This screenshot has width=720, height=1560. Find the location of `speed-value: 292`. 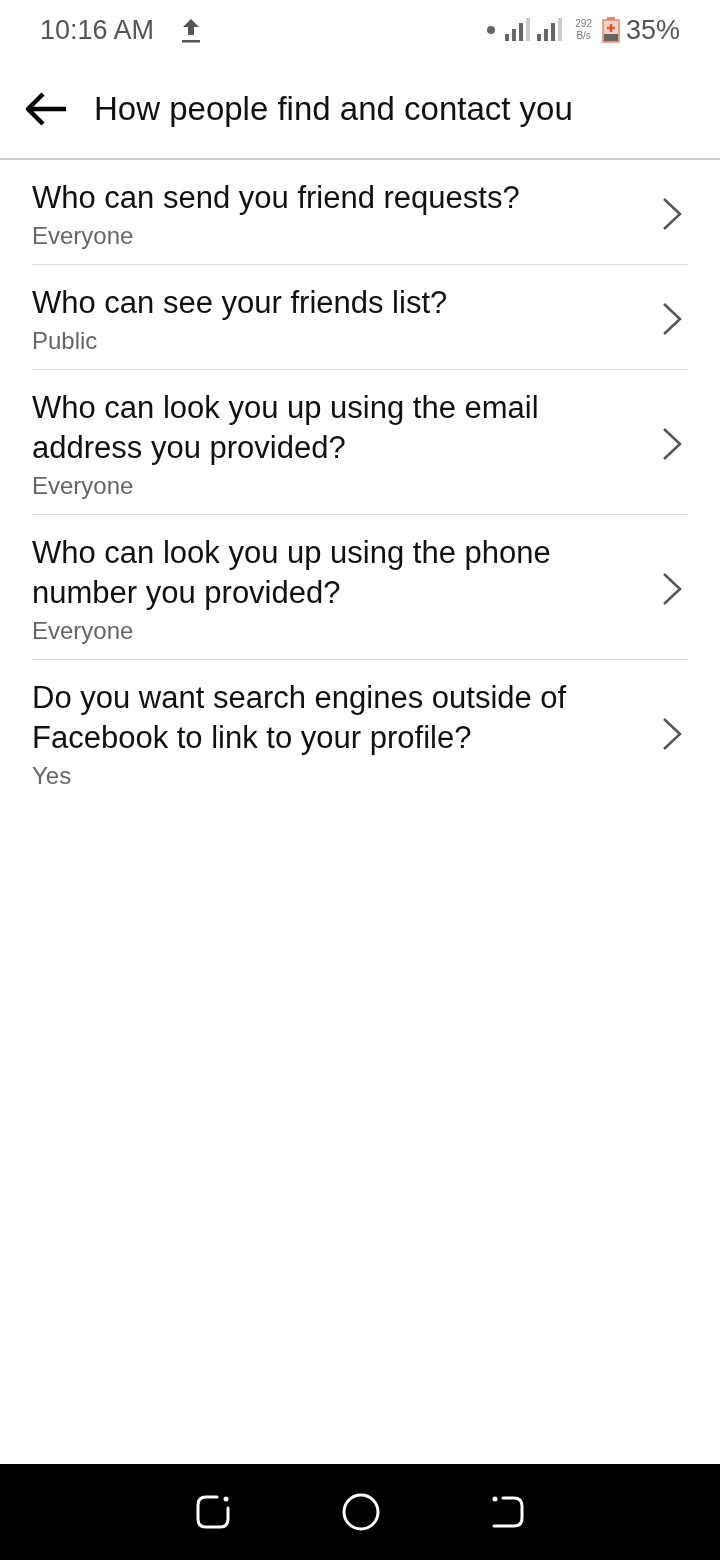

speed-value: 292 is located at coordinates (583, 24).